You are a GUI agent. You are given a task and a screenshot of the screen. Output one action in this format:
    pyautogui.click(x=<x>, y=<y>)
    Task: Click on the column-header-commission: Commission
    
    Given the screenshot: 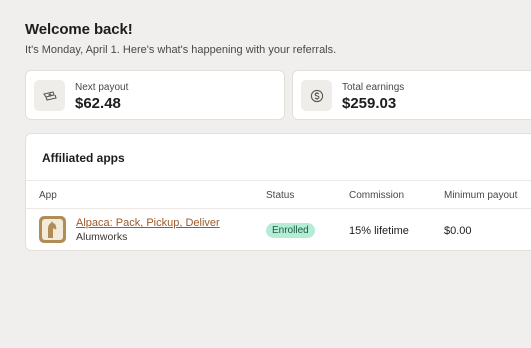 What is the action you would take?
    pyautogui.click(x=377, y=195)
    